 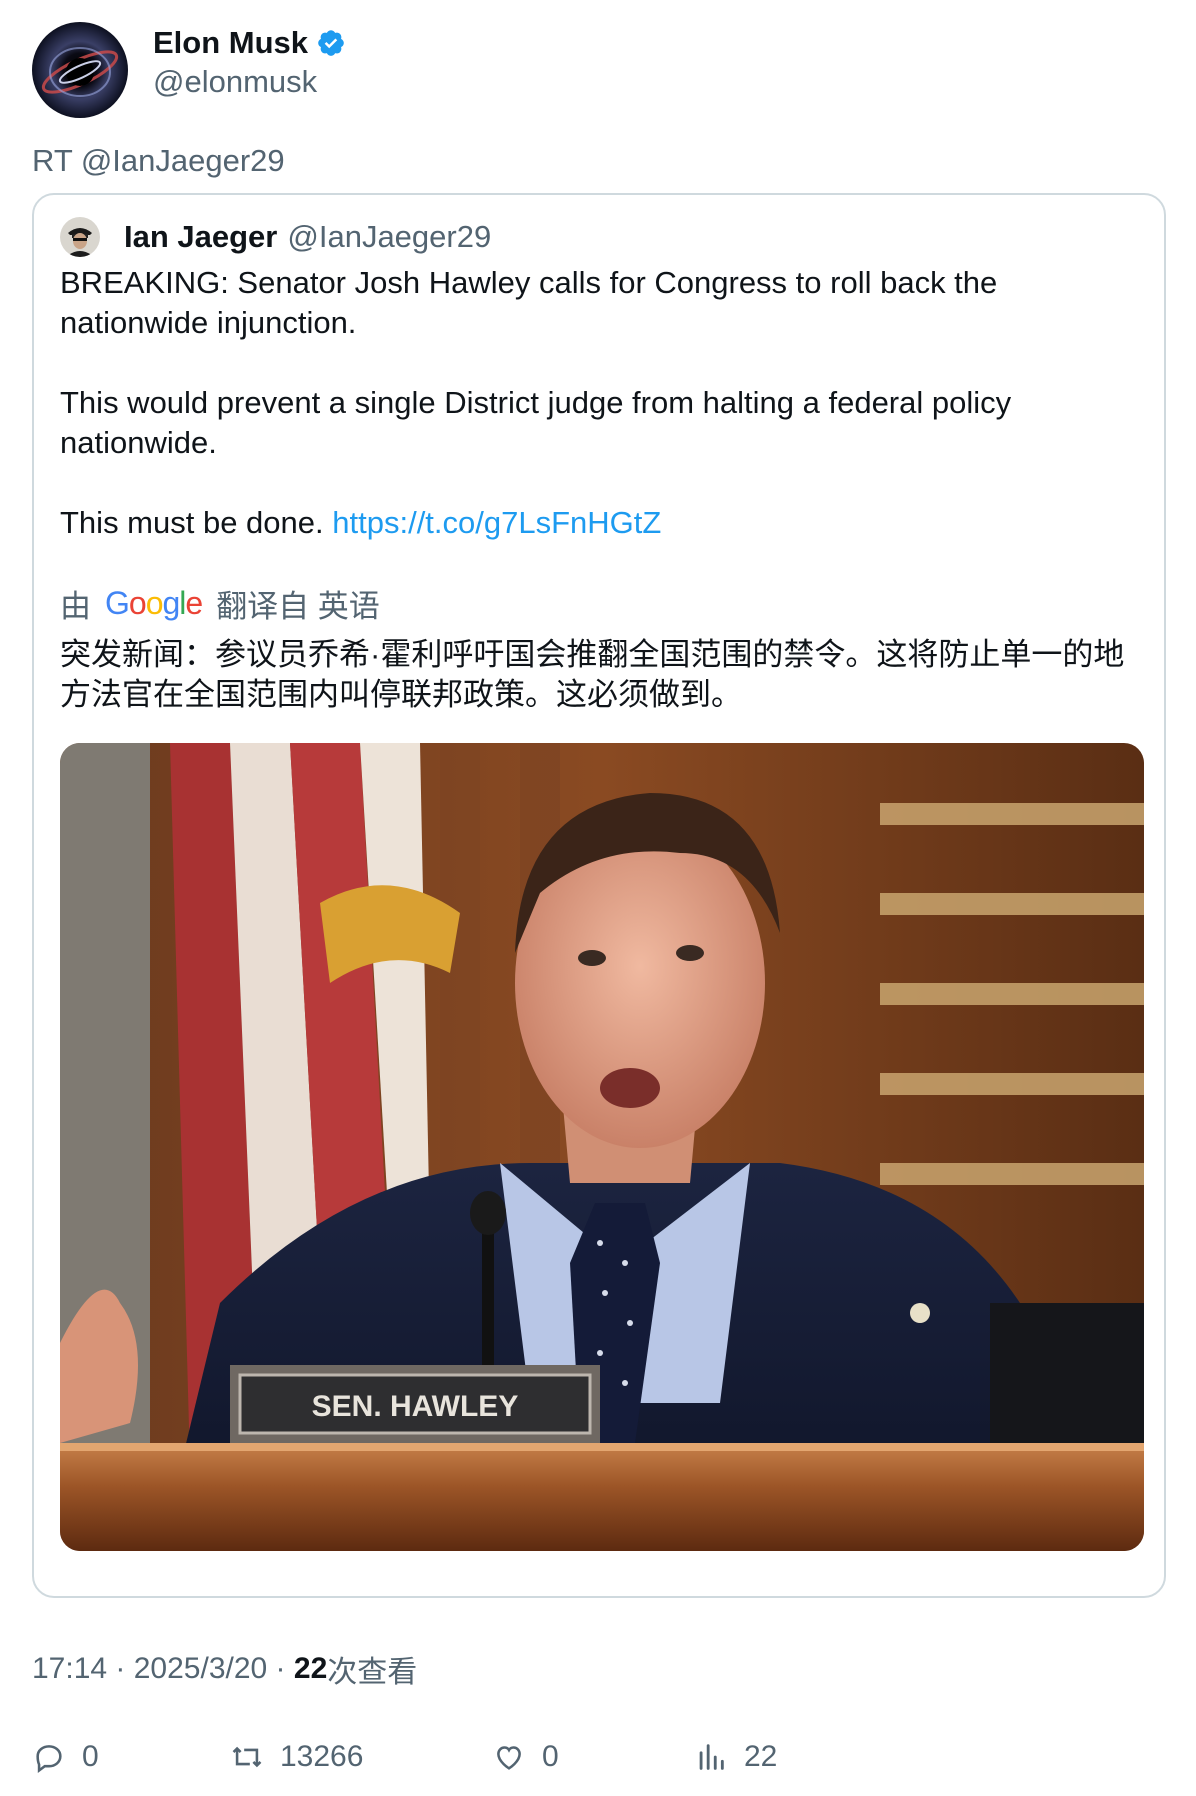 I want to click on quoted-author-handle: @IanJaeger29, so click(x=389, y=237).